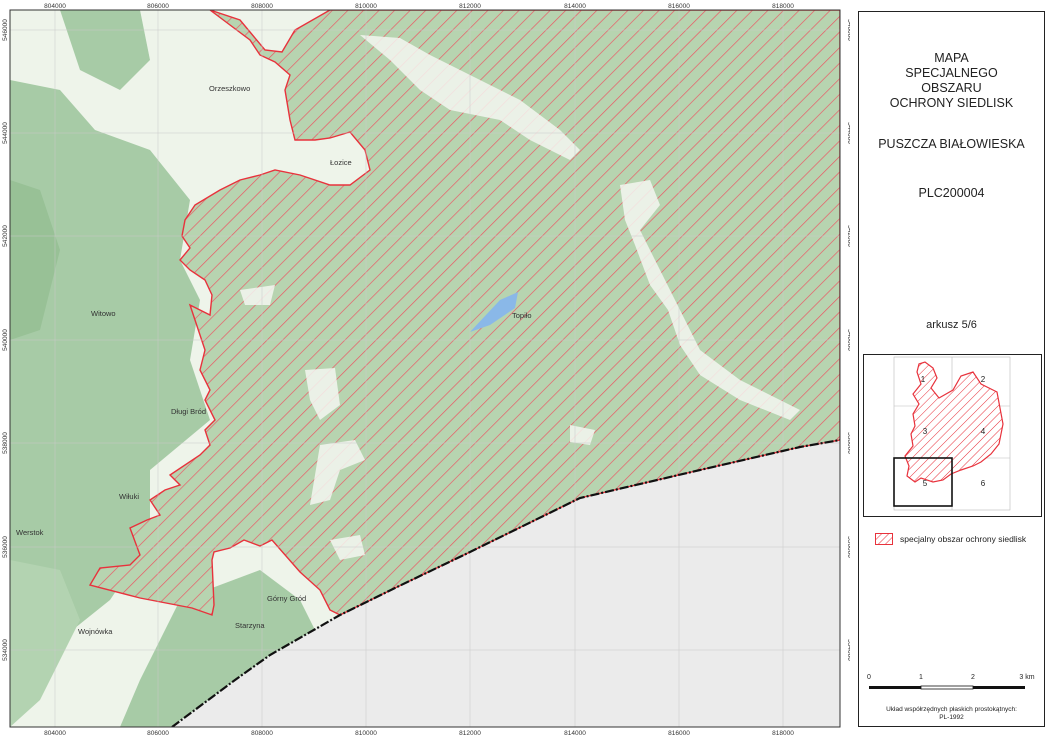 This screenshot has width=1050, height=737. I want to click on area-name: PUSZCZA BIAŁOWIESKA, so click(951, 144).